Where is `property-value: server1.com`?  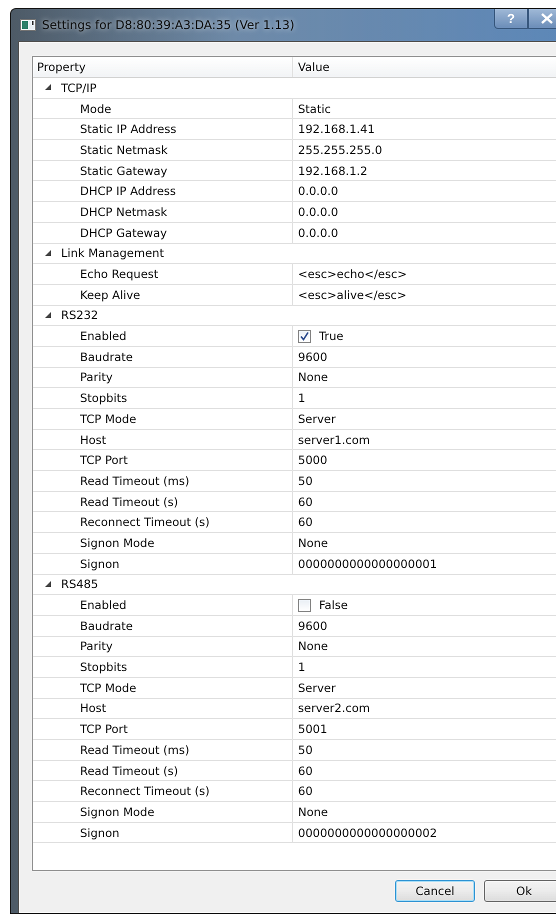
property-value: server1.com is located at coordinates (334, 439).